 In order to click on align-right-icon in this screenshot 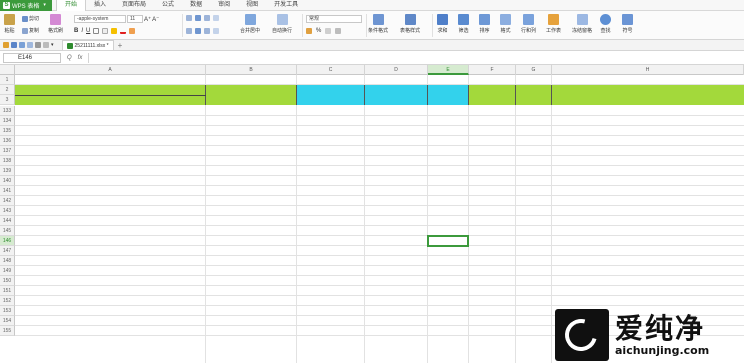, I will do `click(207, 31)`.